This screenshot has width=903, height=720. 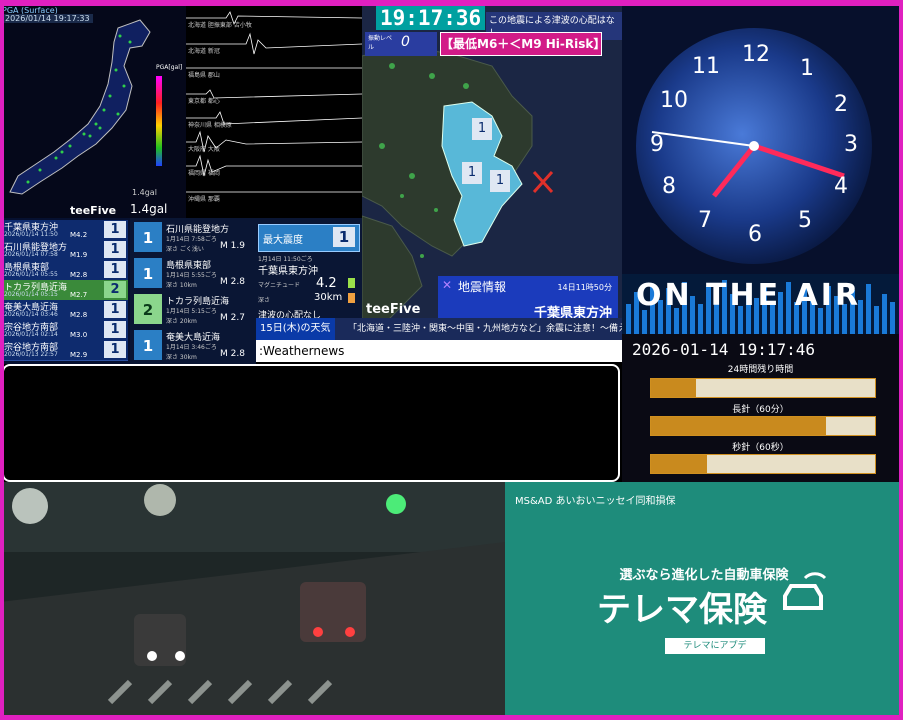 I want to click on ad-brand: MS&AD あいおいニッセイ同和損保, so click(x=595, y=501).